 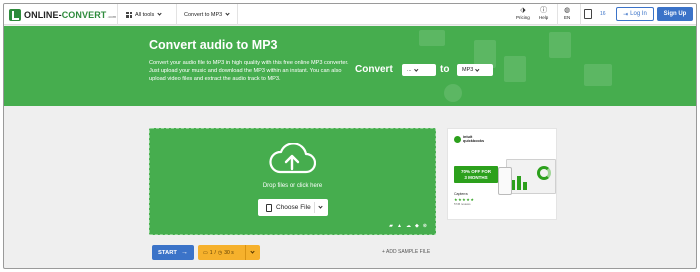 What do you see at coordinates (292, 158) in the screenshot?
I see `cloud-upload-icon` at bounding box center [292, 158].